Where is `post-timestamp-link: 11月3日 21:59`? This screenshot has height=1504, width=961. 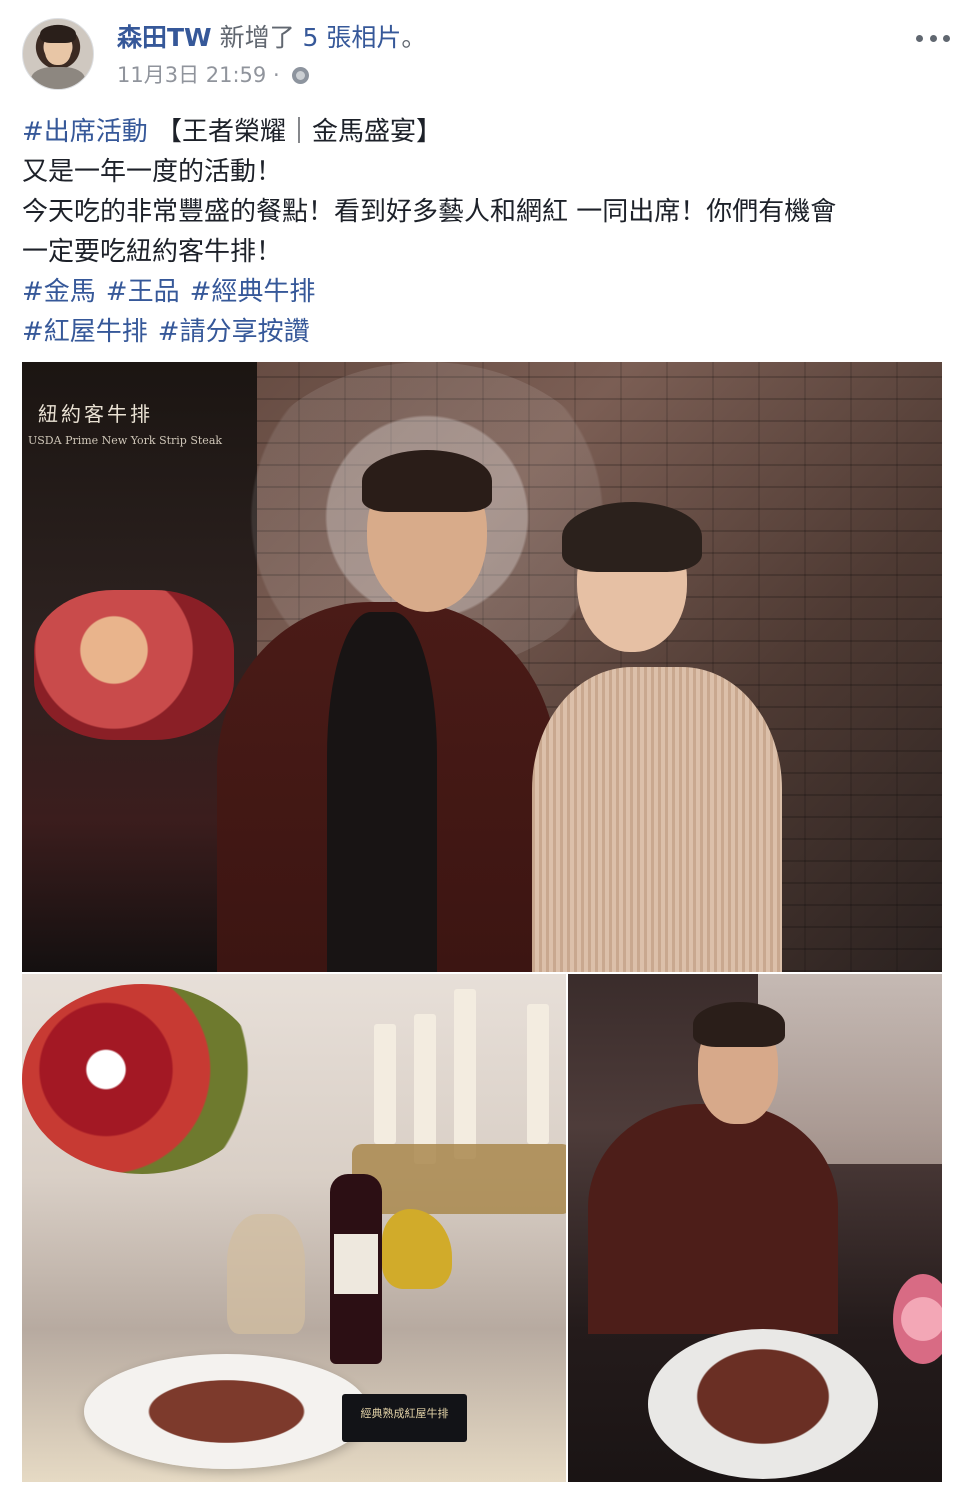 post-timestamp-link: 11月3日 21:59 is located at coordinates (191, 75).